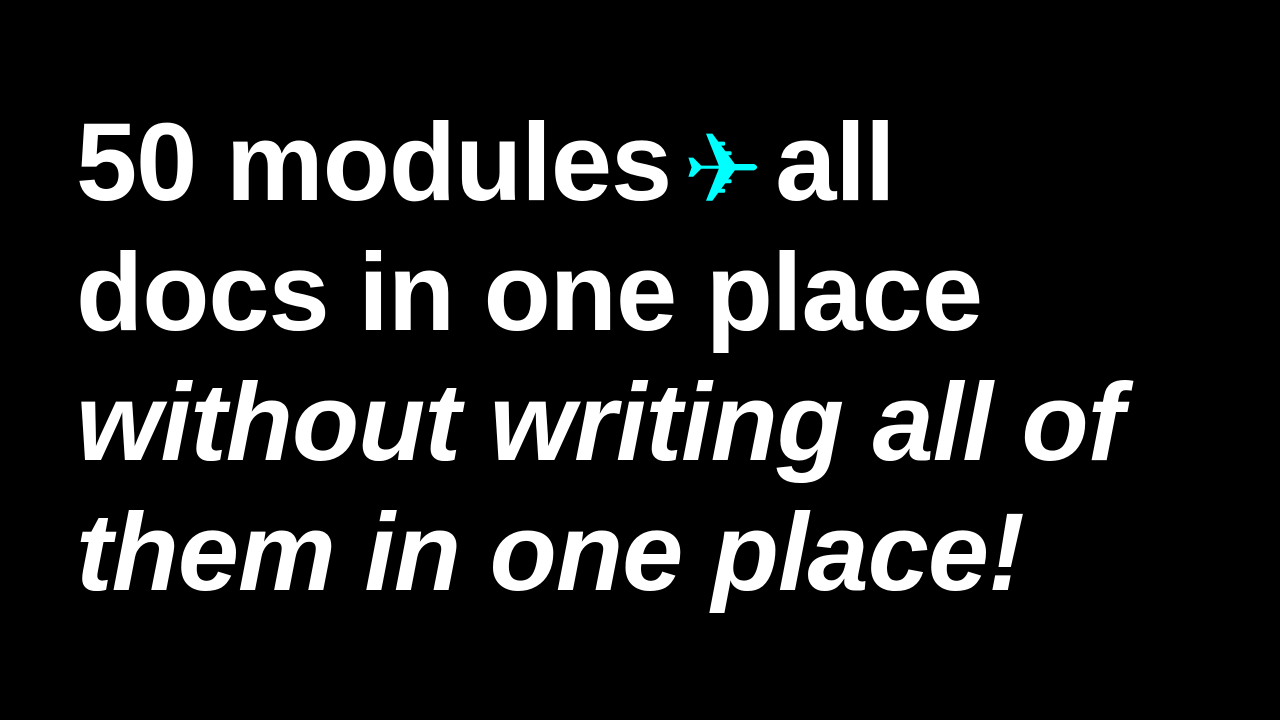 Image resolution: width=1280 pixels, height=720 pixels. What do you see at coordinates (835, 162) in the screenshot?
I see `line-1-end: all` at bounding box center [835, 162].